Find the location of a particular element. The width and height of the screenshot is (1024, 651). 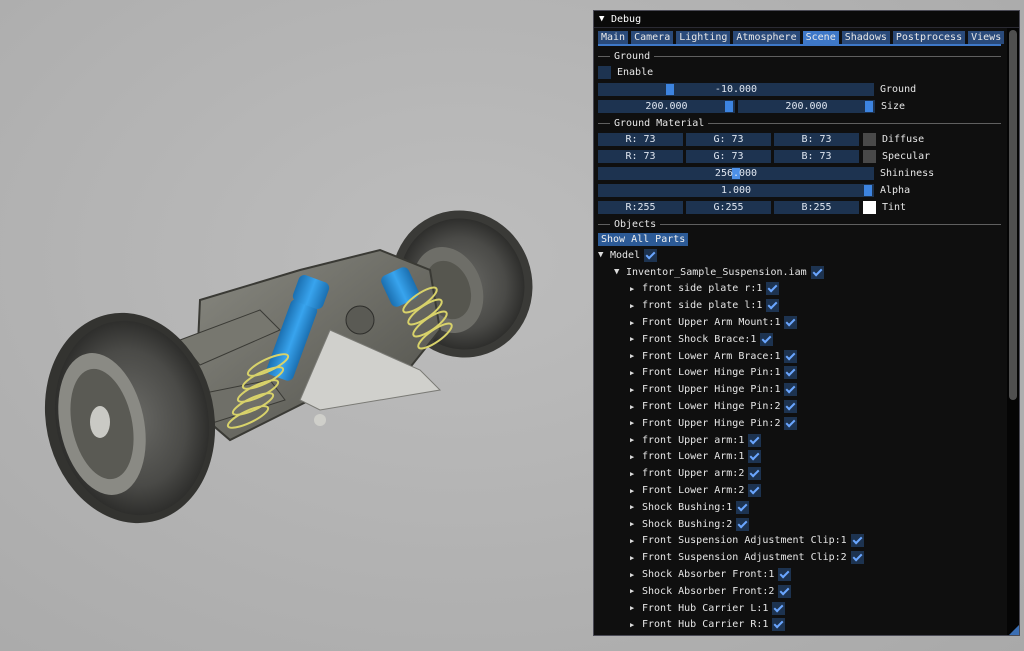

tab-shadows: Shadows is located at coordinates (865, 37).